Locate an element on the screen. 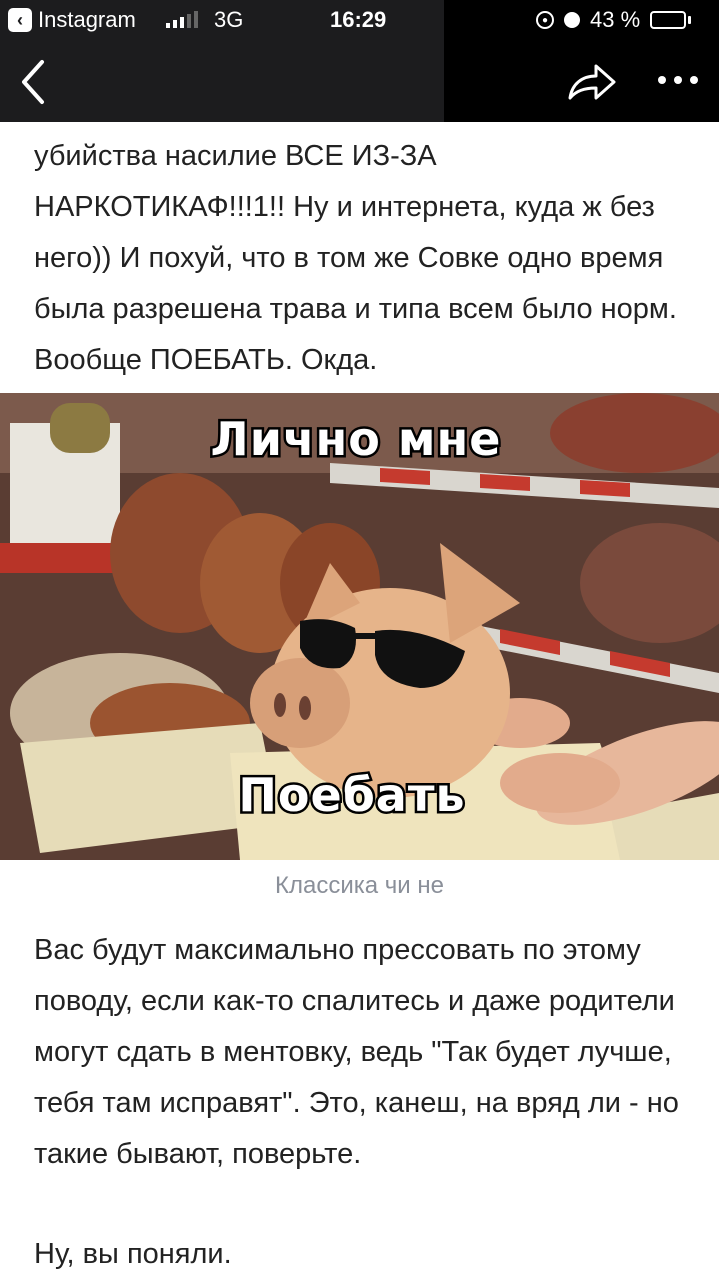 This screenshot has height=1280, width=719. network-type: 3G is located at coordinates (229, 19).